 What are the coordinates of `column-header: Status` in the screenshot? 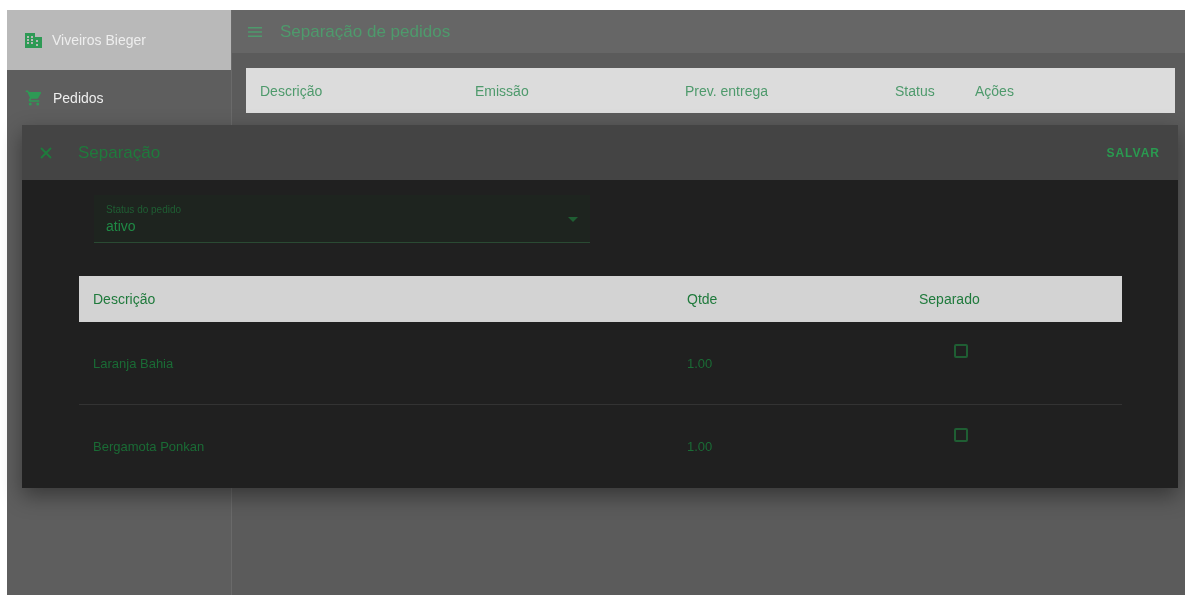 It's located at (915, 90).